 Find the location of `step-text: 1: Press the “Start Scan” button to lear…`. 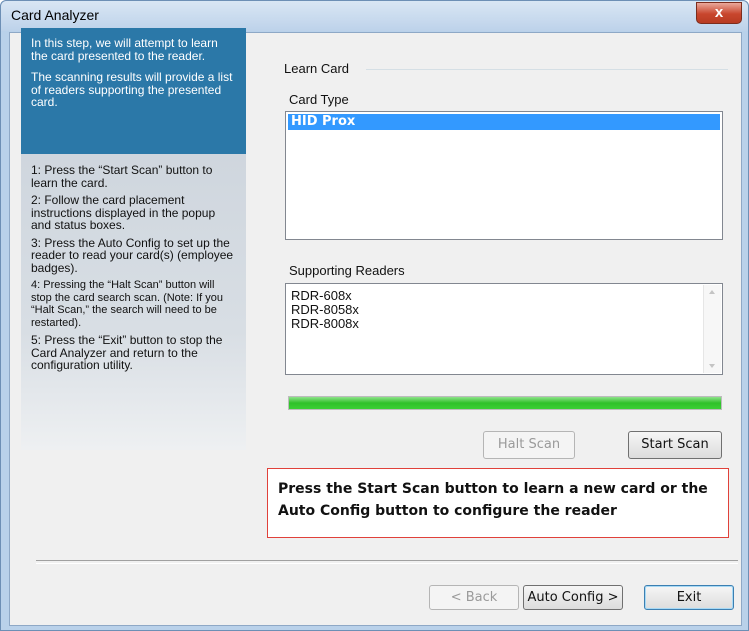

step-text: 1: Press the “Start Scan” button to lear… is located at coordinates (122, 176).